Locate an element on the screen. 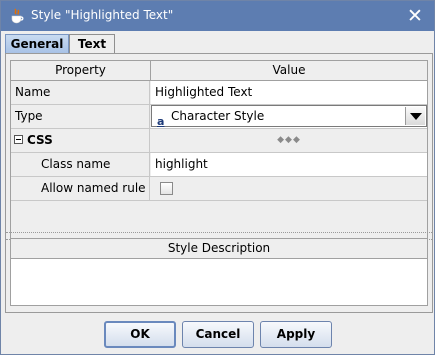 This screenshot has height=355, width=435. name-label: Name is located at coordinates (80, 92).